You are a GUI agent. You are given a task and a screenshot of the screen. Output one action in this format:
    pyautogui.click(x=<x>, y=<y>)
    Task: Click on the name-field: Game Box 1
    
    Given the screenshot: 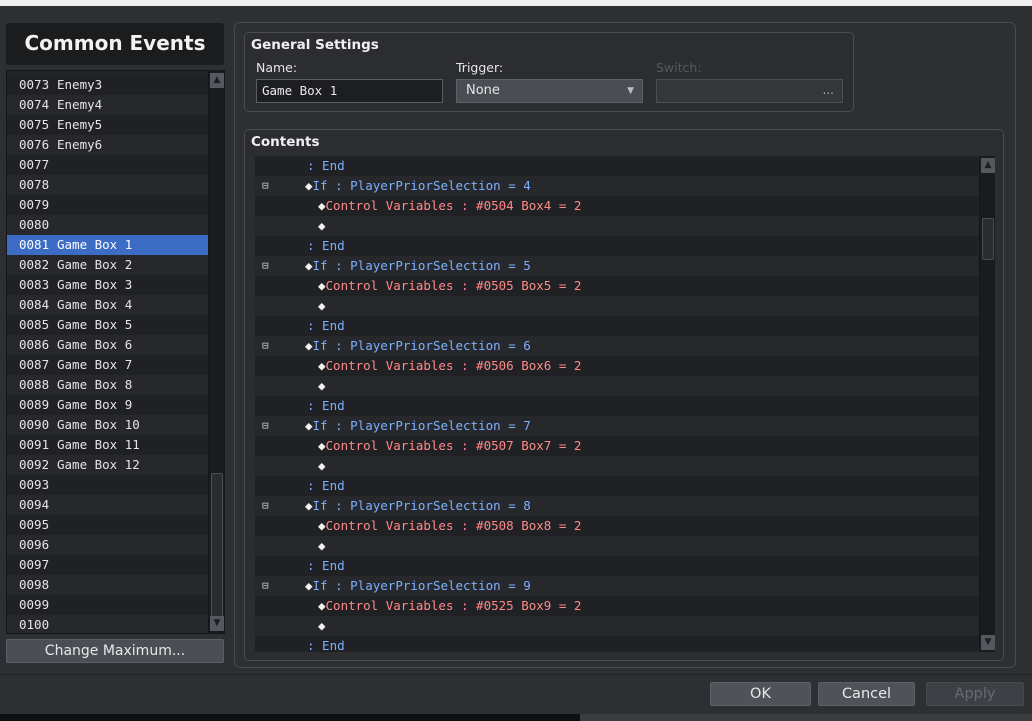 What is the action you would take?
    pyautogui.click(x=349, y=91)
    